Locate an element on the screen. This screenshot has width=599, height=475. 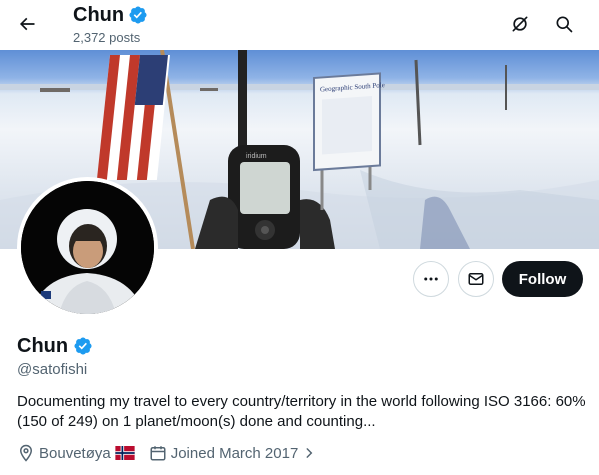
search-icon is located at coordinates (564, 24).